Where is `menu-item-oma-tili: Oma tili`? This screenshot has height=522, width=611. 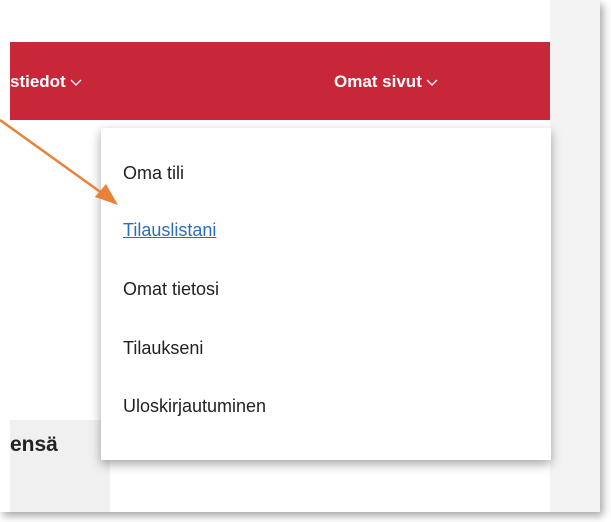 menu-item-oma-tili: Oma tili is located at coordinates (153, 173).